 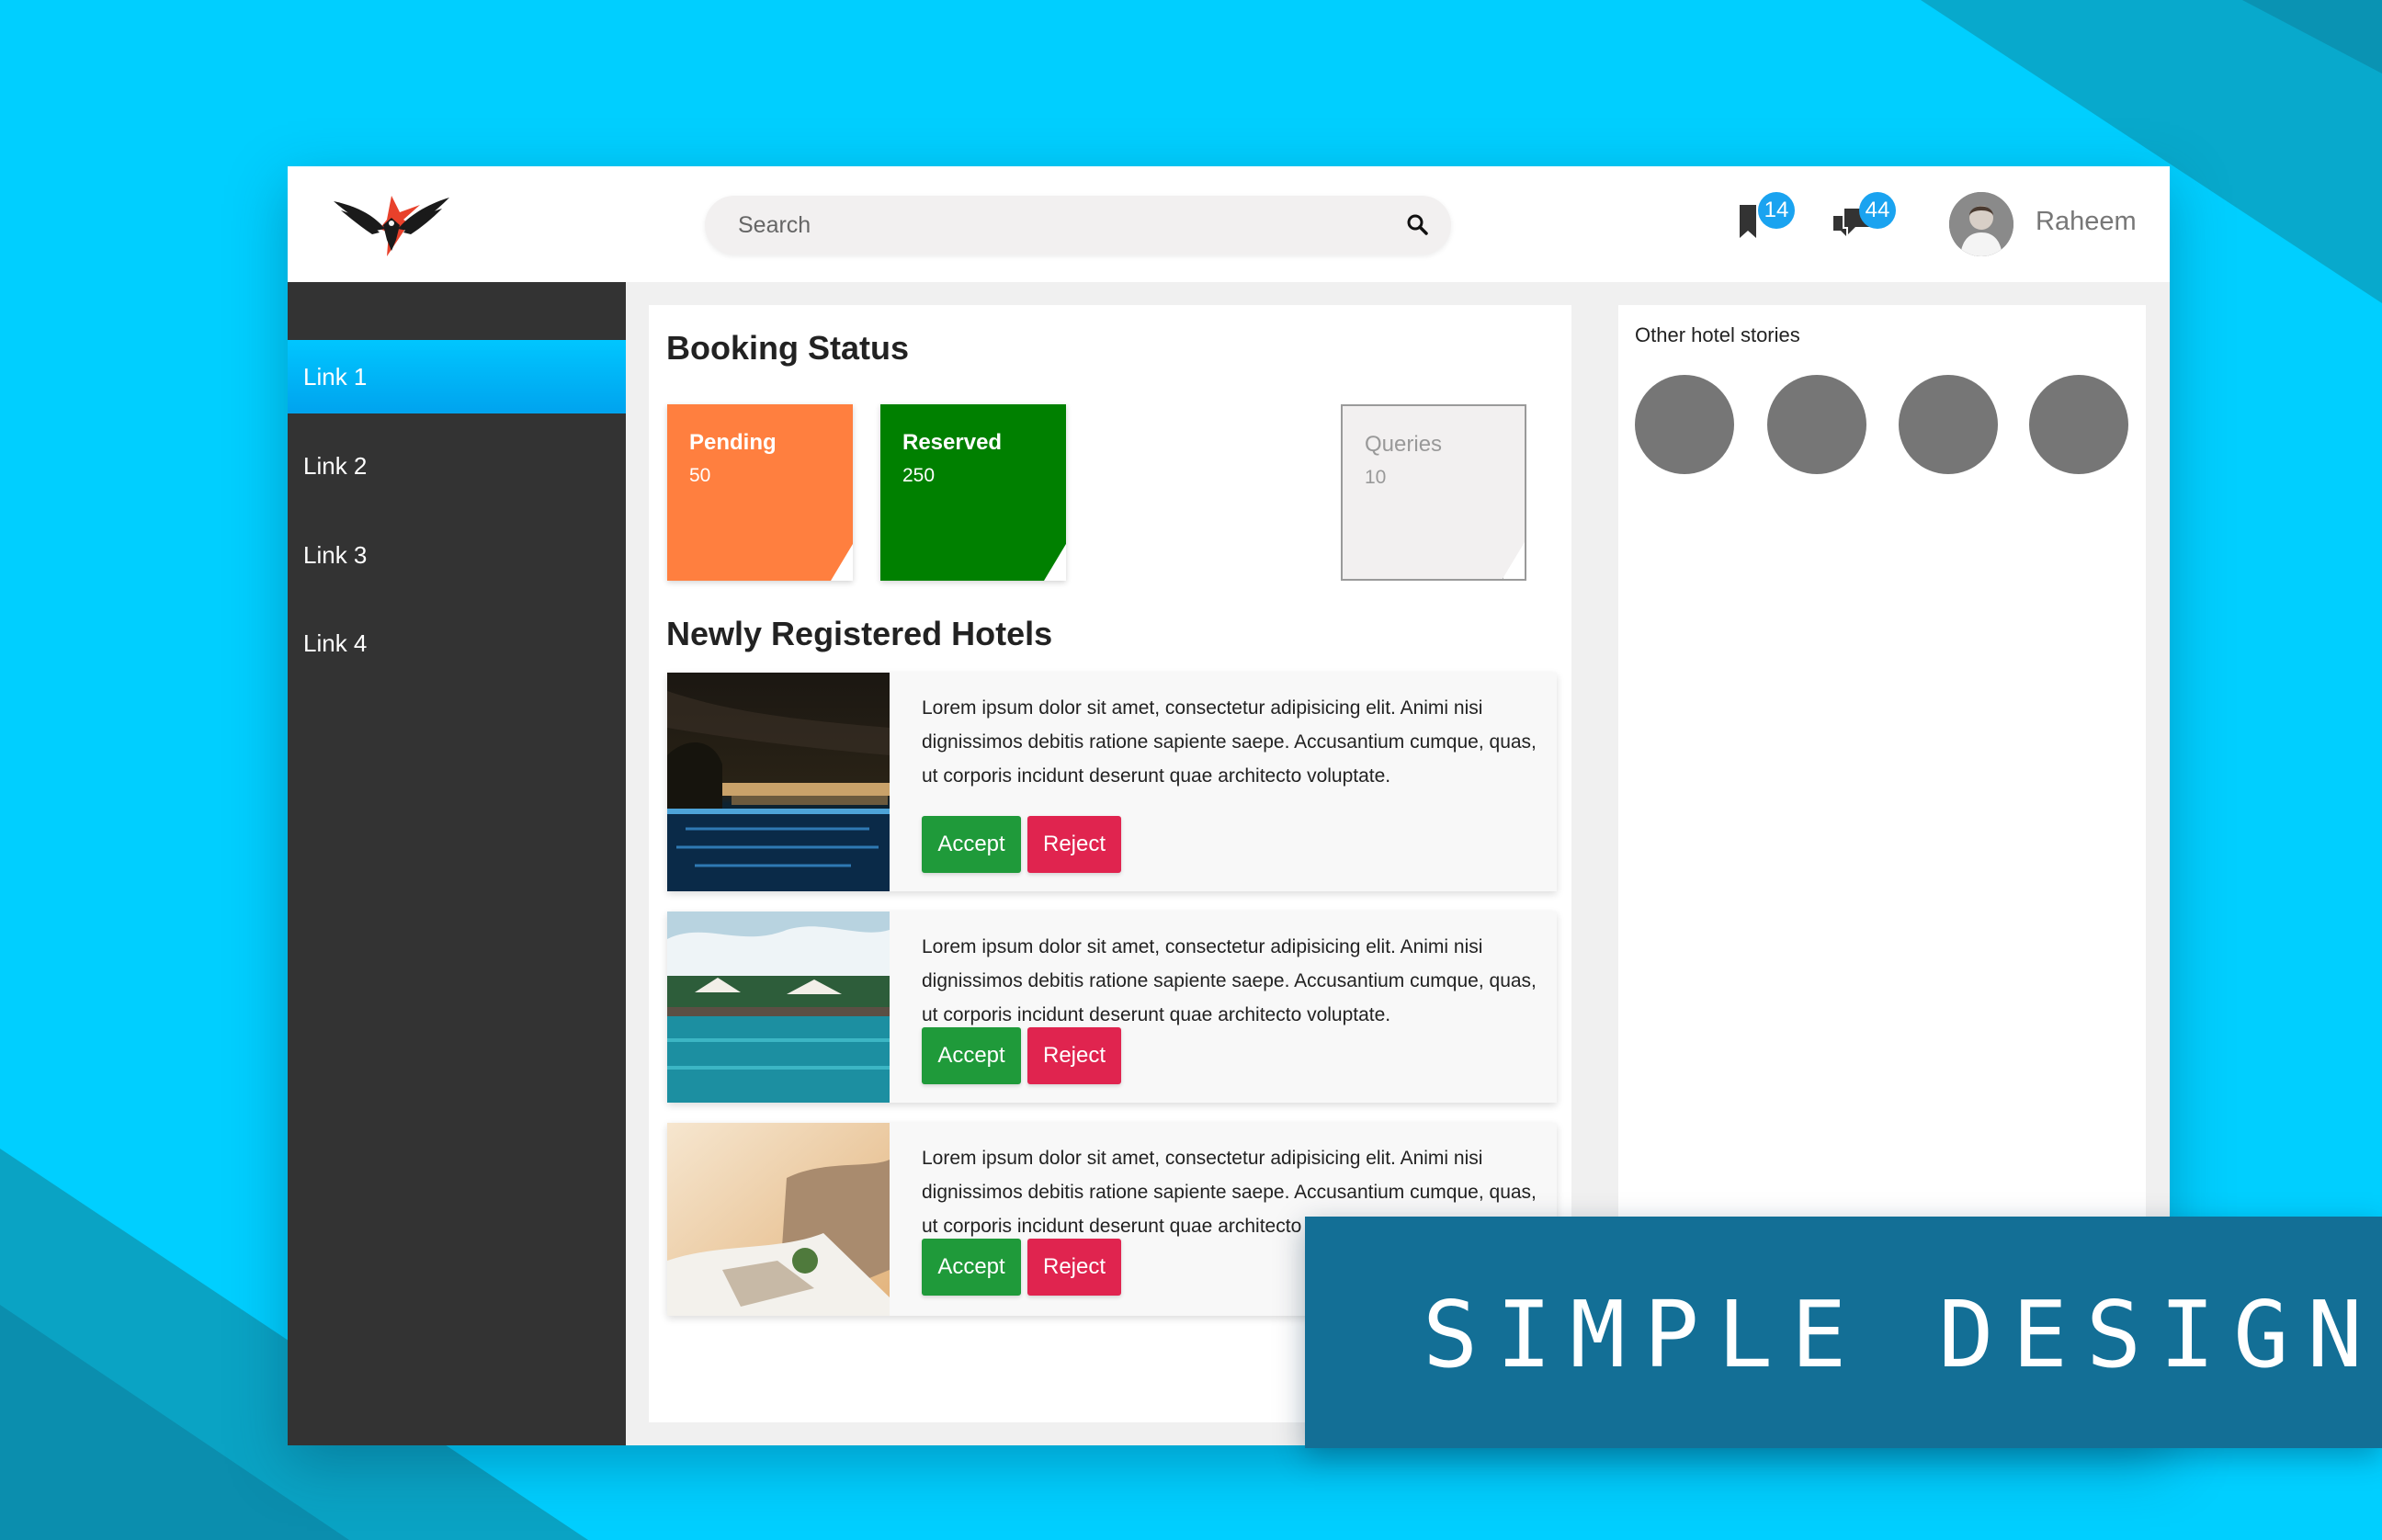 I want to click on booking-status-title: Booking Status, so click(x=788, y=348).